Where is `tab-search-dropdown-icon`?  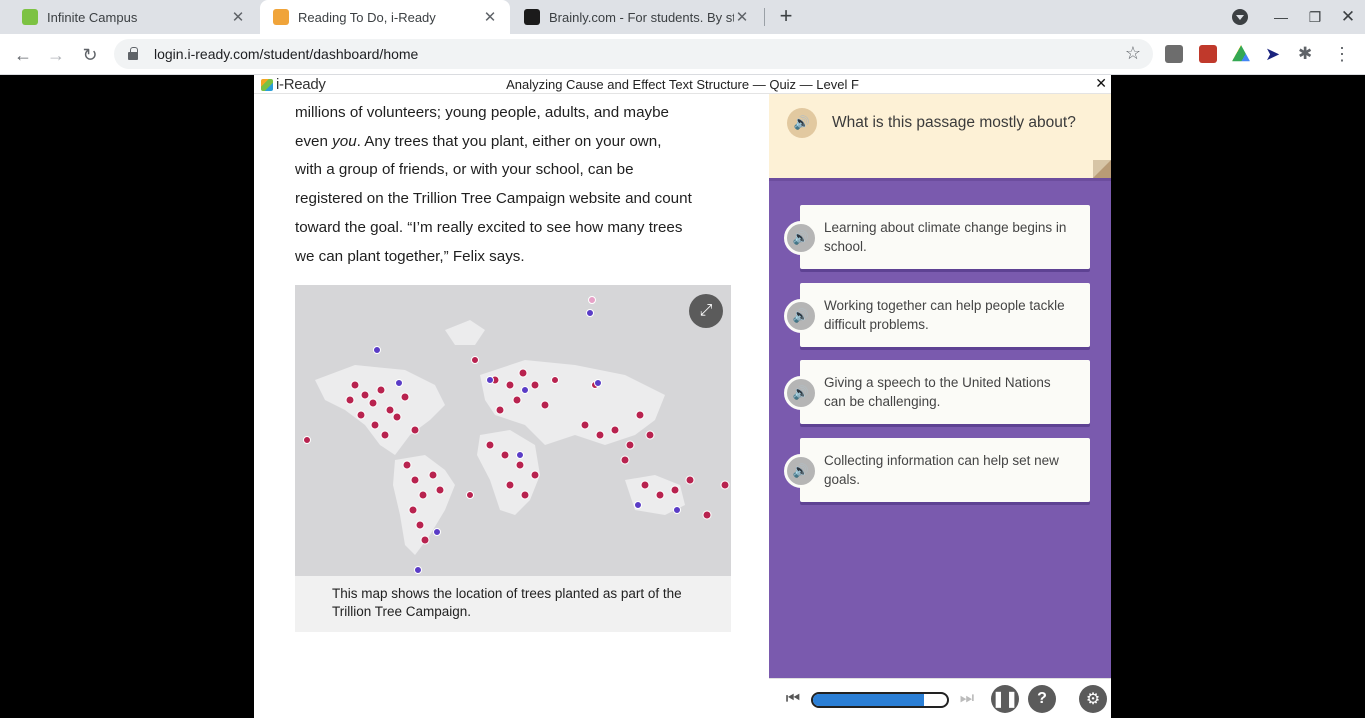 tab-search-dropdown-icon is located at coordinates (1240, 17).